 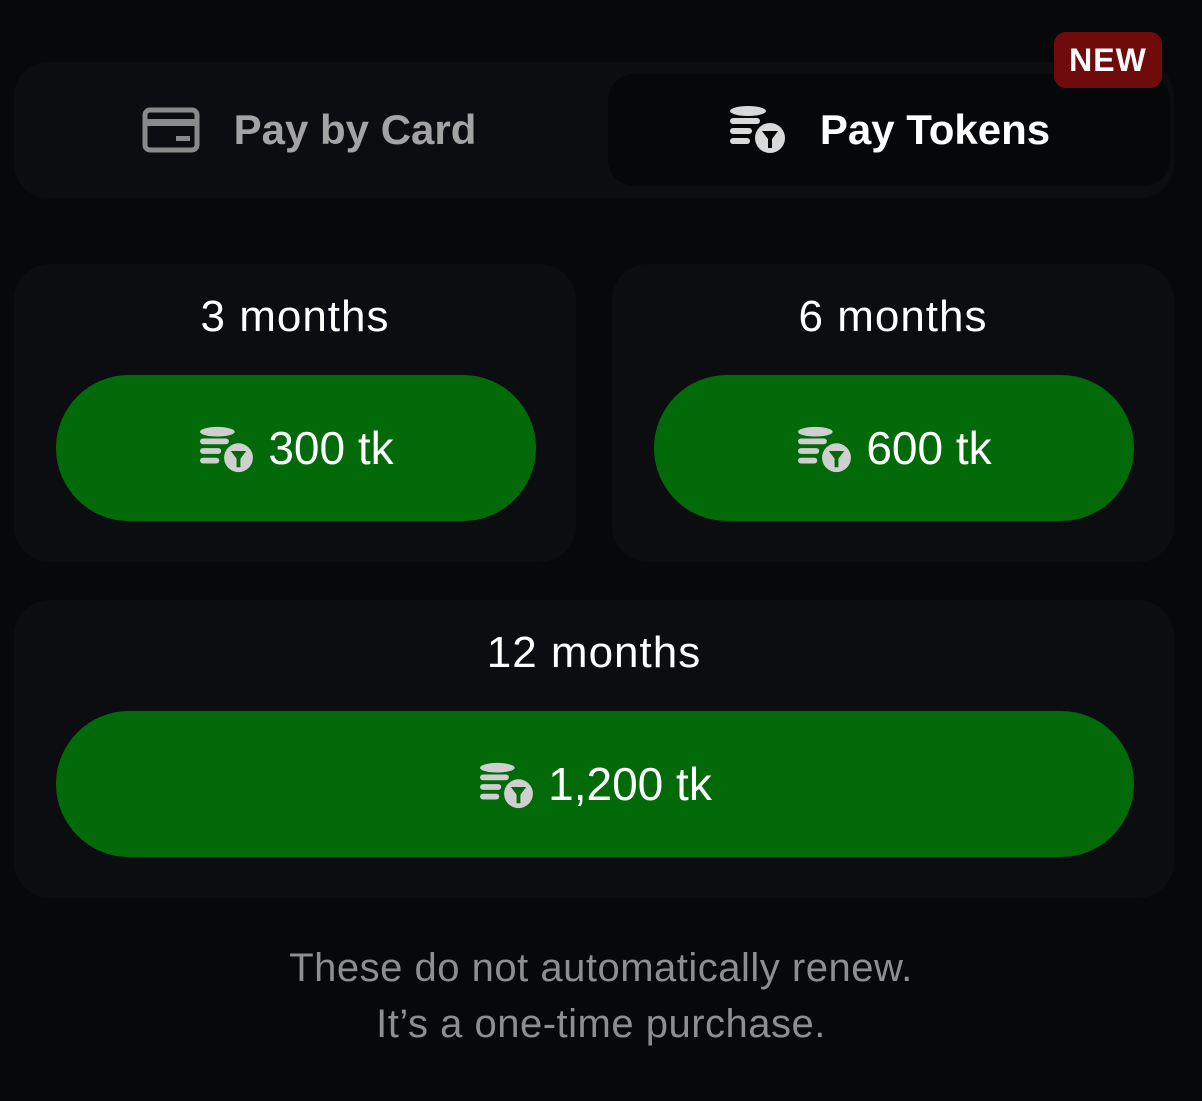 What do you see at coordinates (331, 448) in the screenshot?
I see `price-label: 300 tk` at bounding box center [331, 448].